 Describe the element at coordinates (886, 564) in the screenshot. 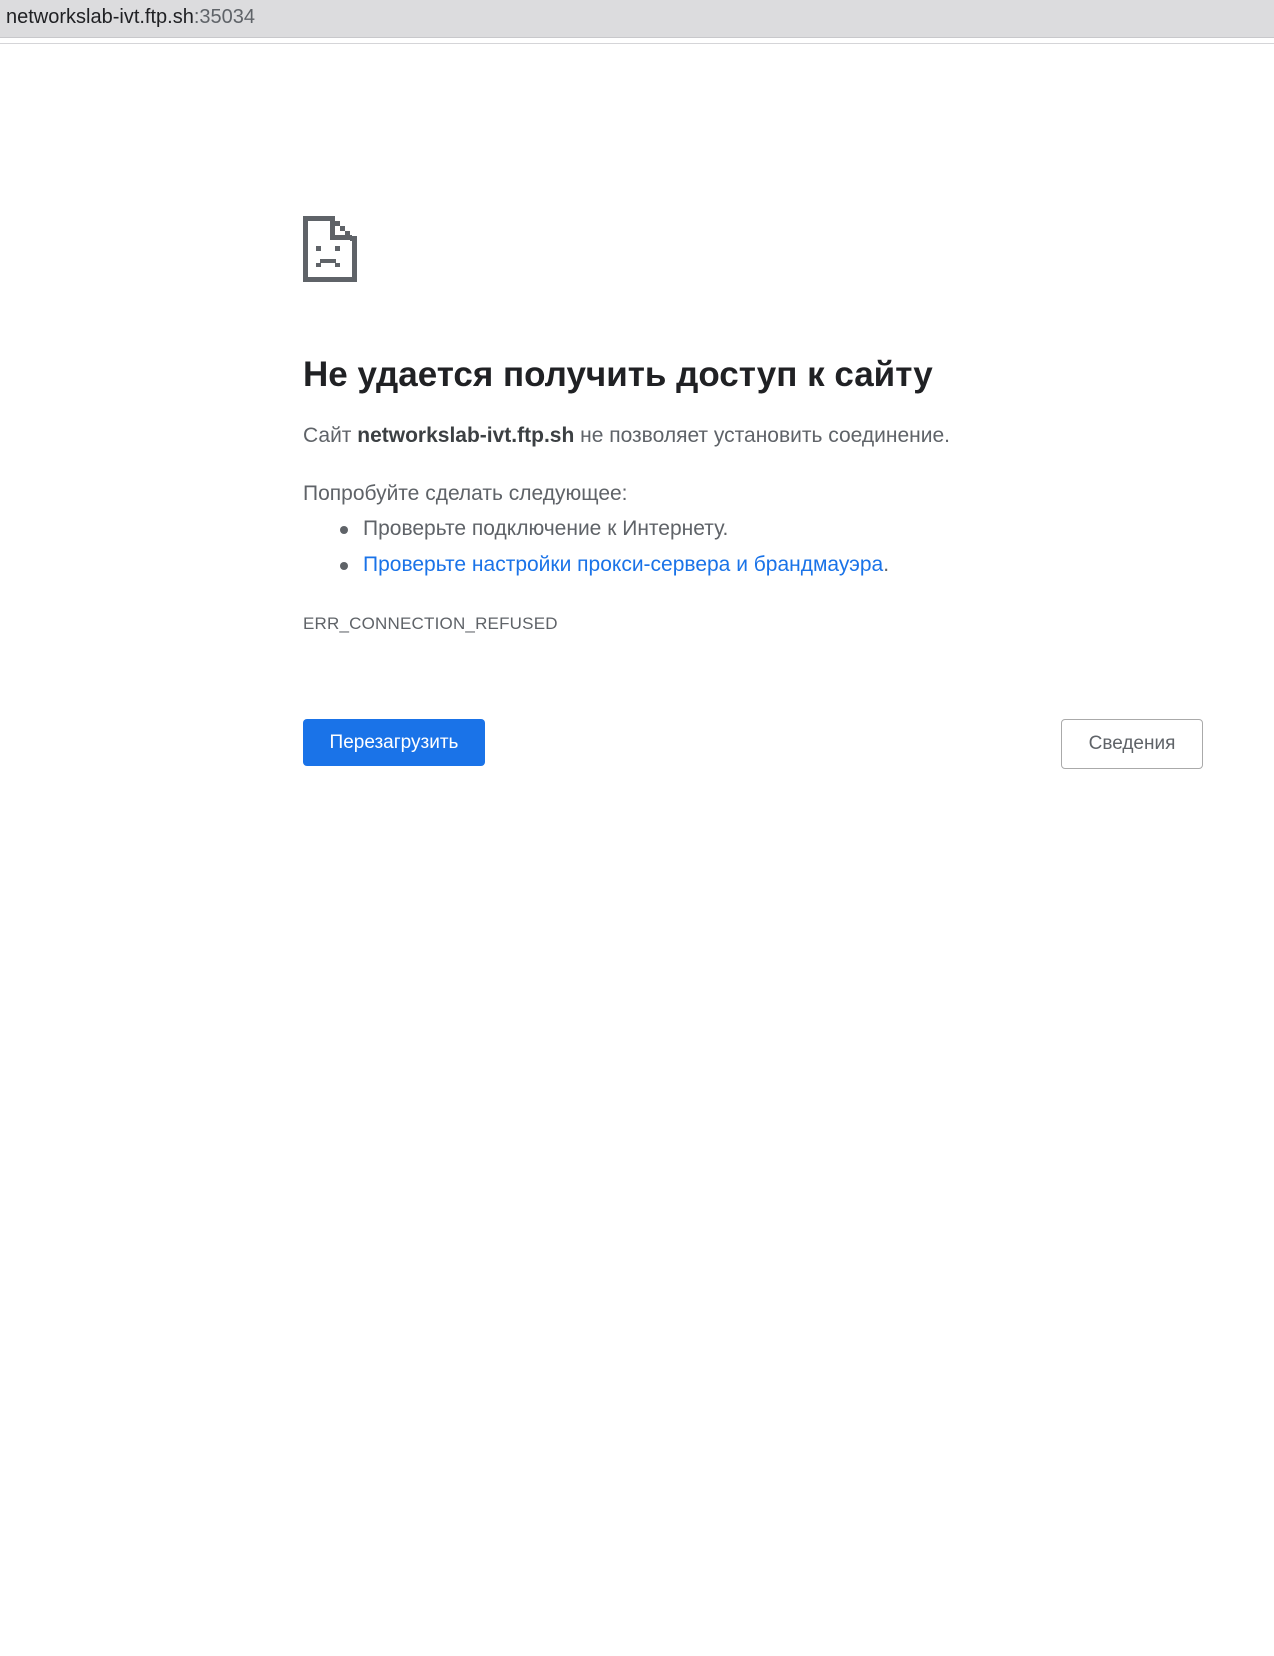

I see `suggestion-period: .` at that location.